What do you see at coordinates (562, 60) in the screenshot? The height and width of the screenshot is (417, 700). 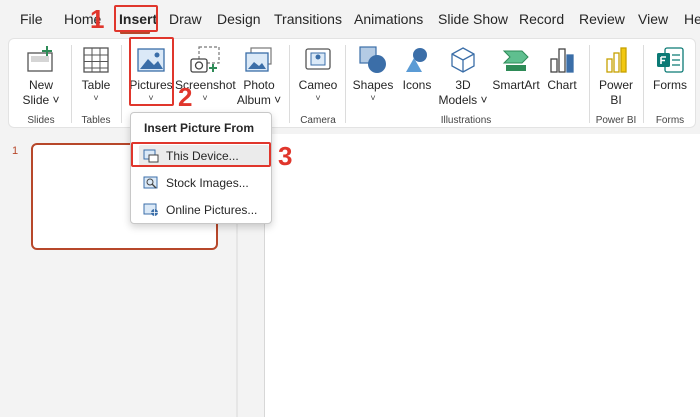 I see `chart-icon` at bounding box center [562, 60].